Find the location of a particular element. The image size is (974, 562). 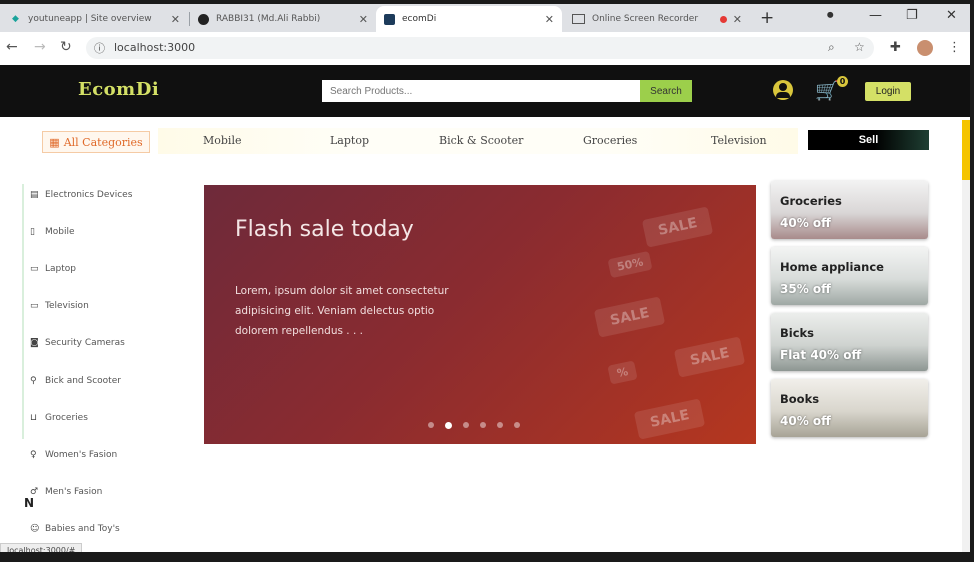

sidebar-item-label: Bick and Scooter is located at coordinates (83, 381).